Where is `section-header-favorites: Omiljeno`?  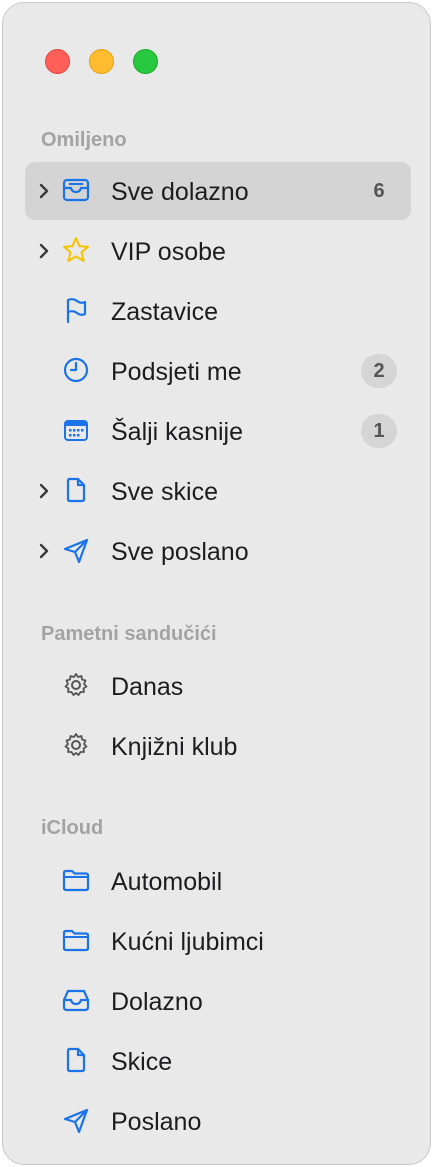
section-header-favorites: Omiljeno is located at coordinates (84, 140).